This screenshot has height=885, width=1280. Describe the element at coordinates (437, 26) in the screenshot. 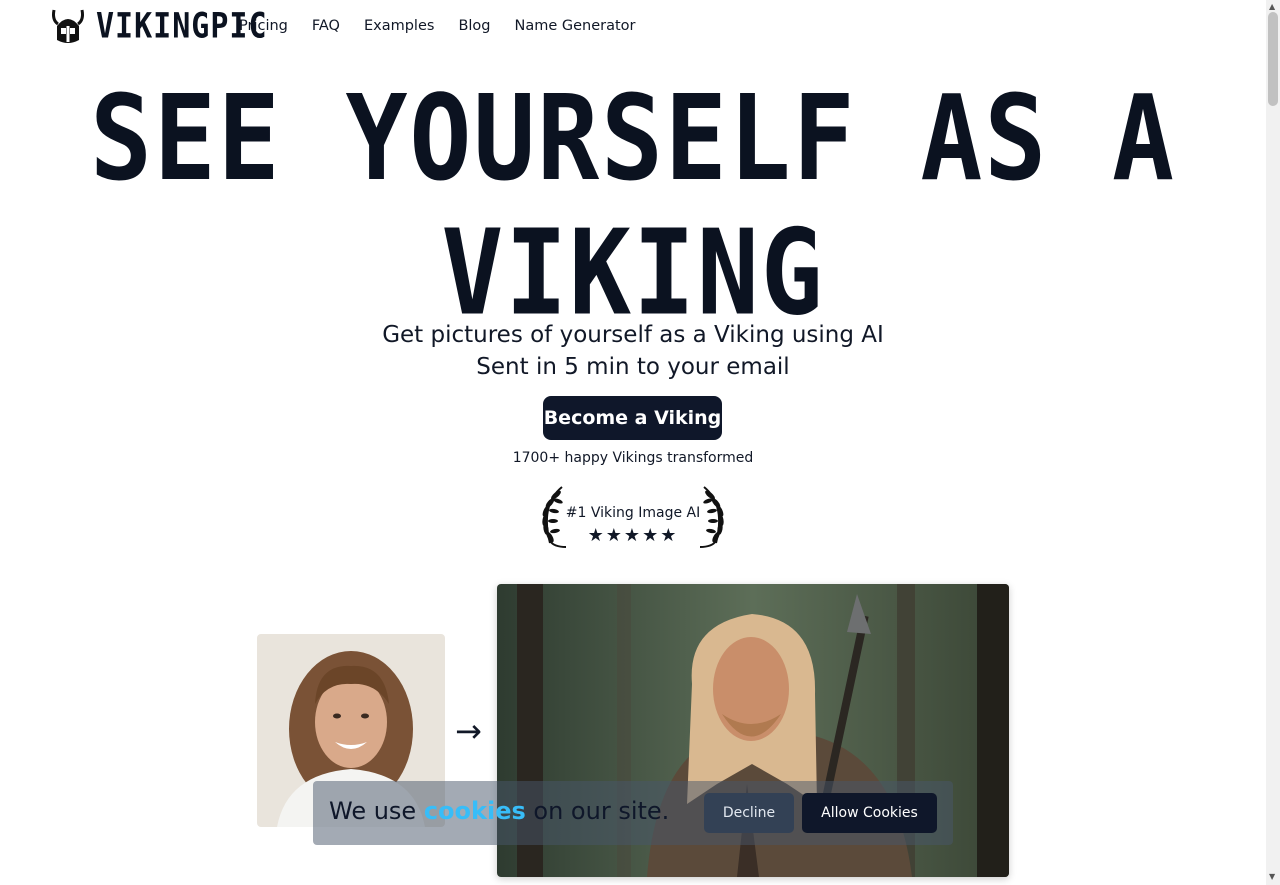

I see `nav-links: Pricing FAQ Examples Blog Name Generator` at that location.